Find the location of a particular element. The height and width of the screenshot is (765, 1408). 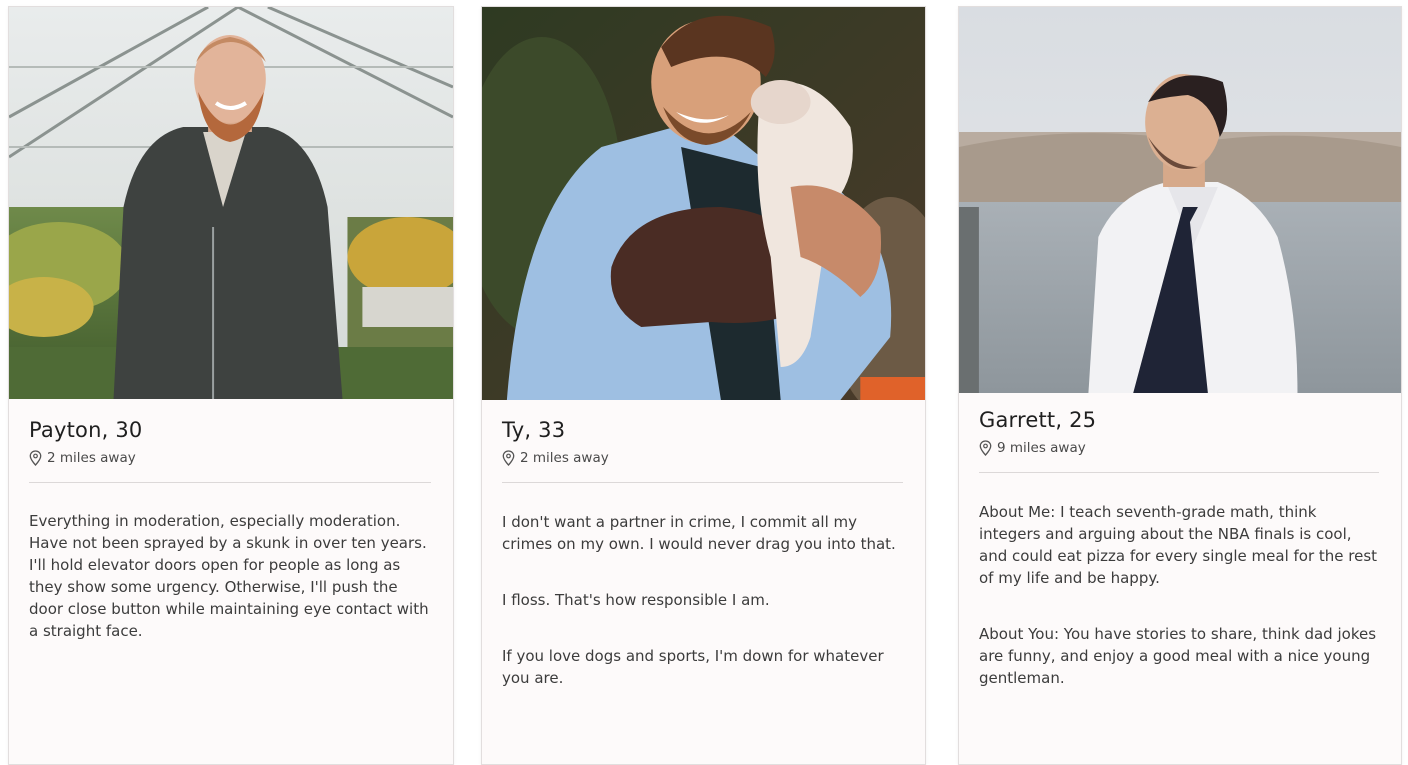

distance-text: 9 miles away is located at coordinates (1041, 448).